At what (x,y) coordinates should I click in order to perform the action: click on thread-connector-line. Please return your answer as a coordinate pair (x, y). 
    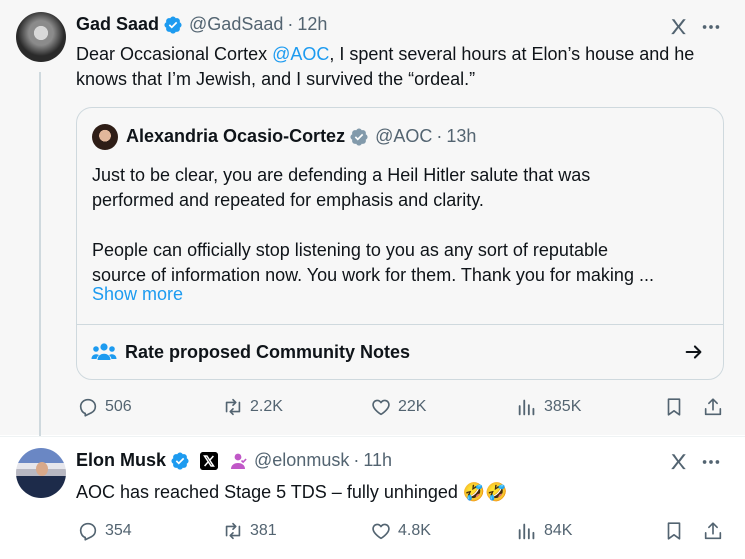
    Looking at the image, I should click on (40, 262).